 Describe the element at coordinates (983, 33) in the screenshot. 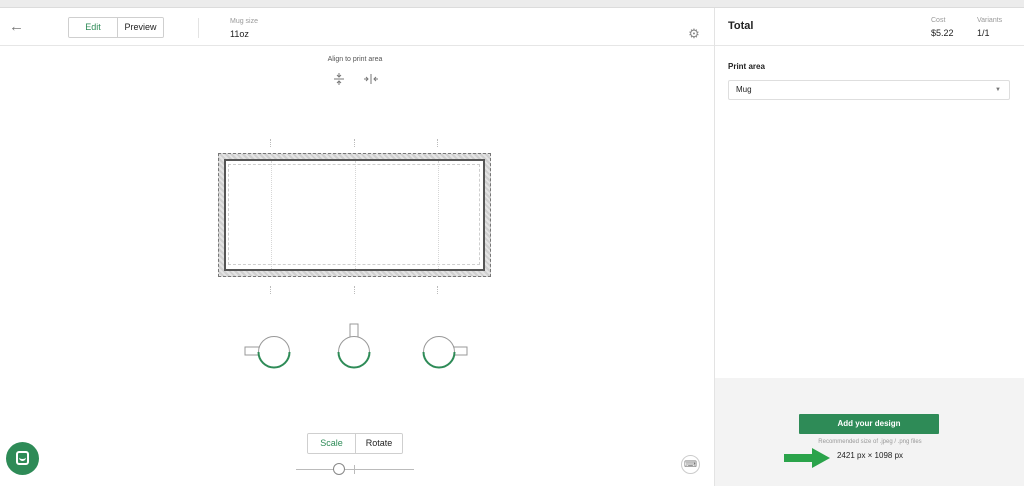

I see `variants-value: 1/1` at that location.